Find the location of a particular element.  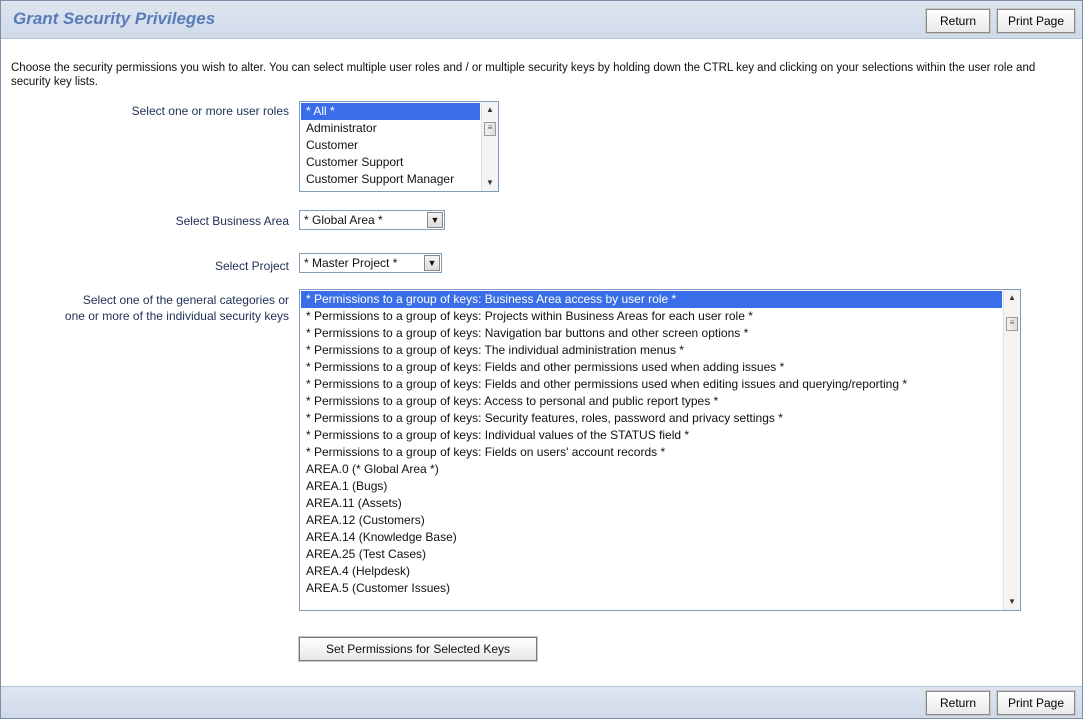

project-value: * Master Project * is located at coordinates (351, 263).